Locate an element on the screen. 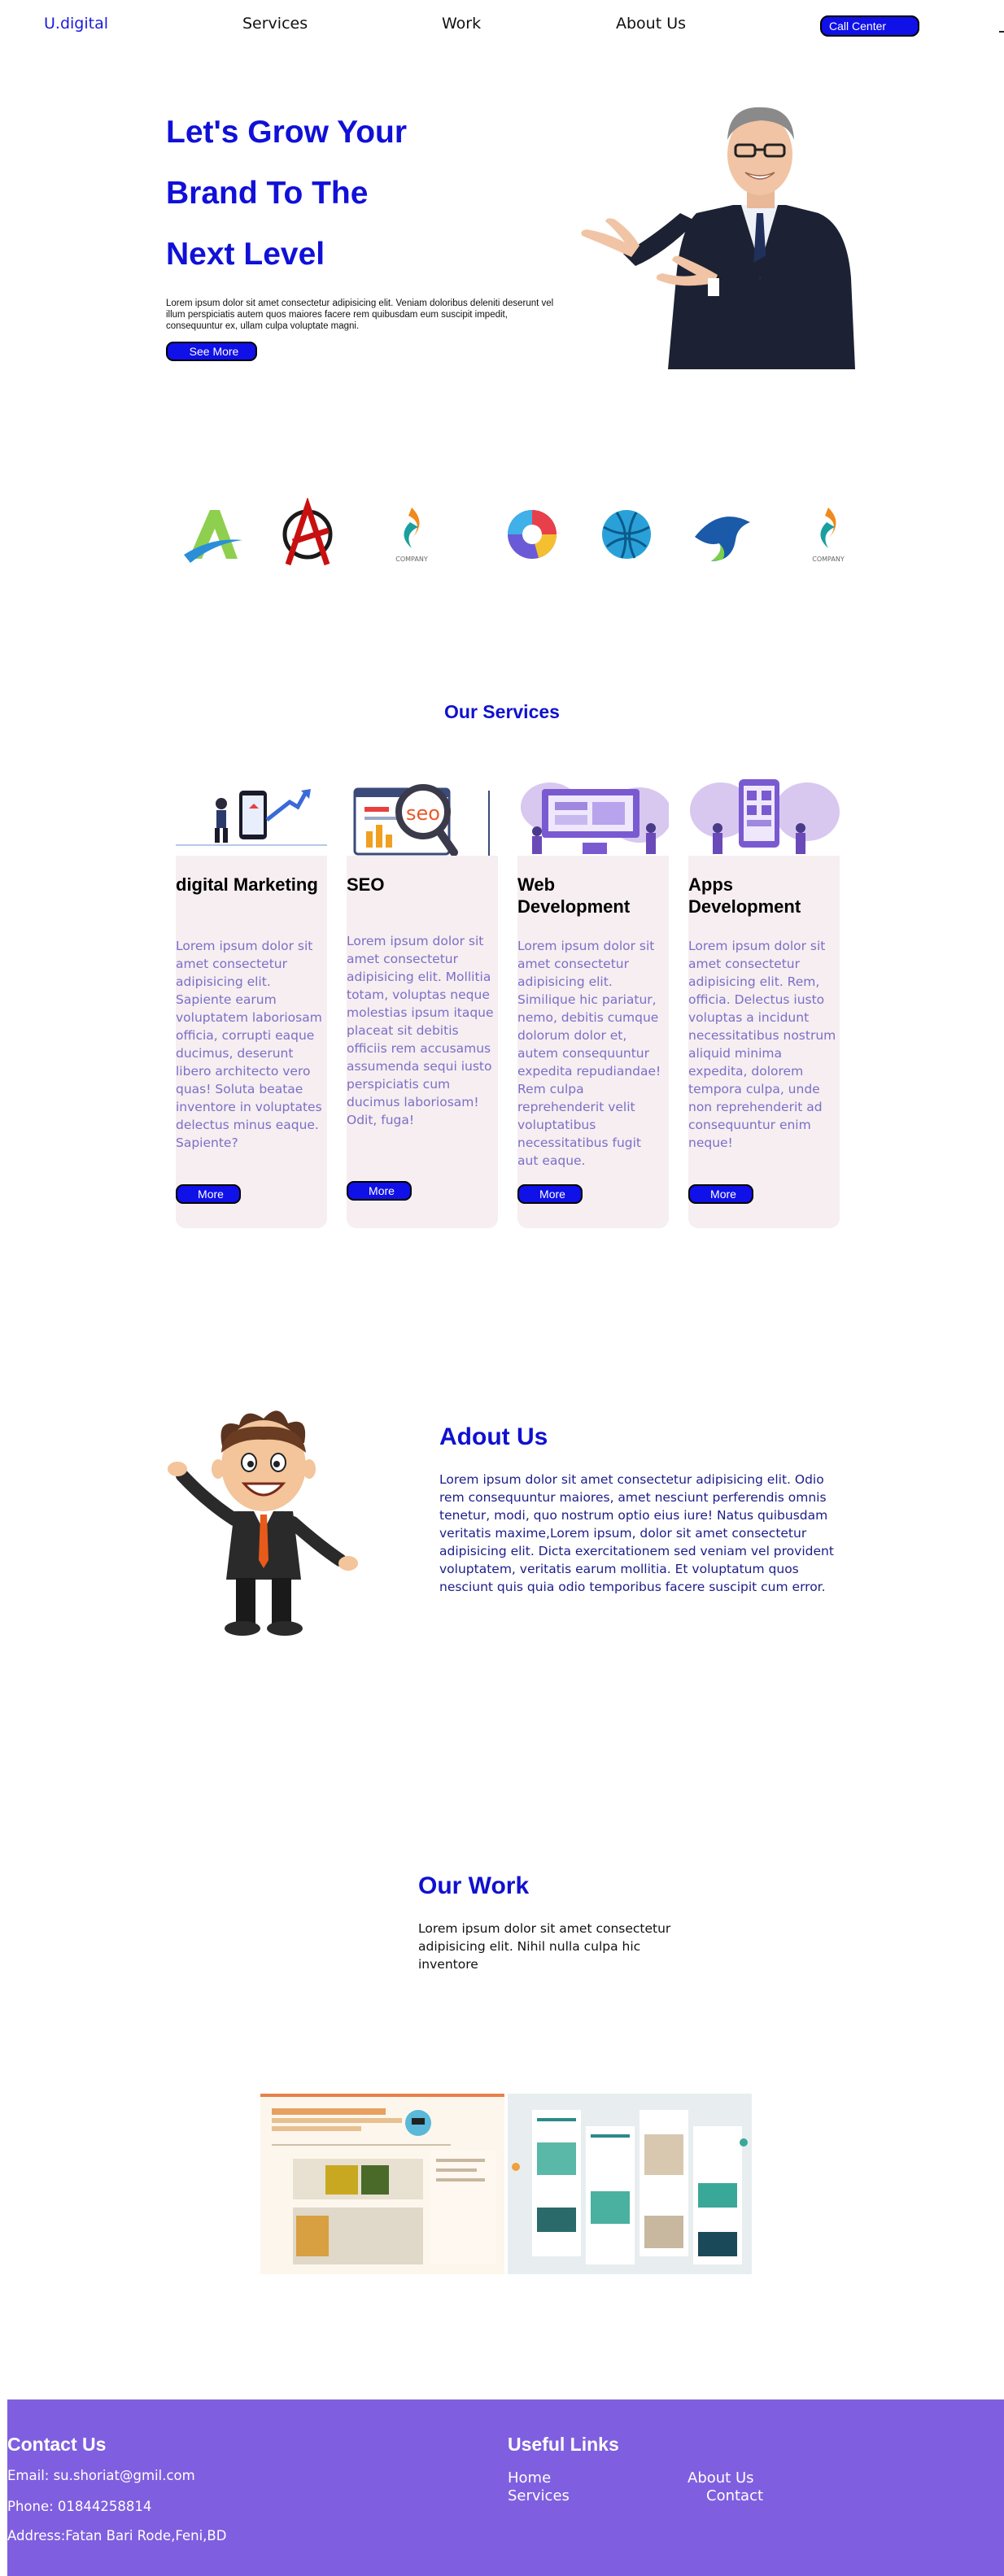  card-title: SEO is located at coordinates (366, 884).